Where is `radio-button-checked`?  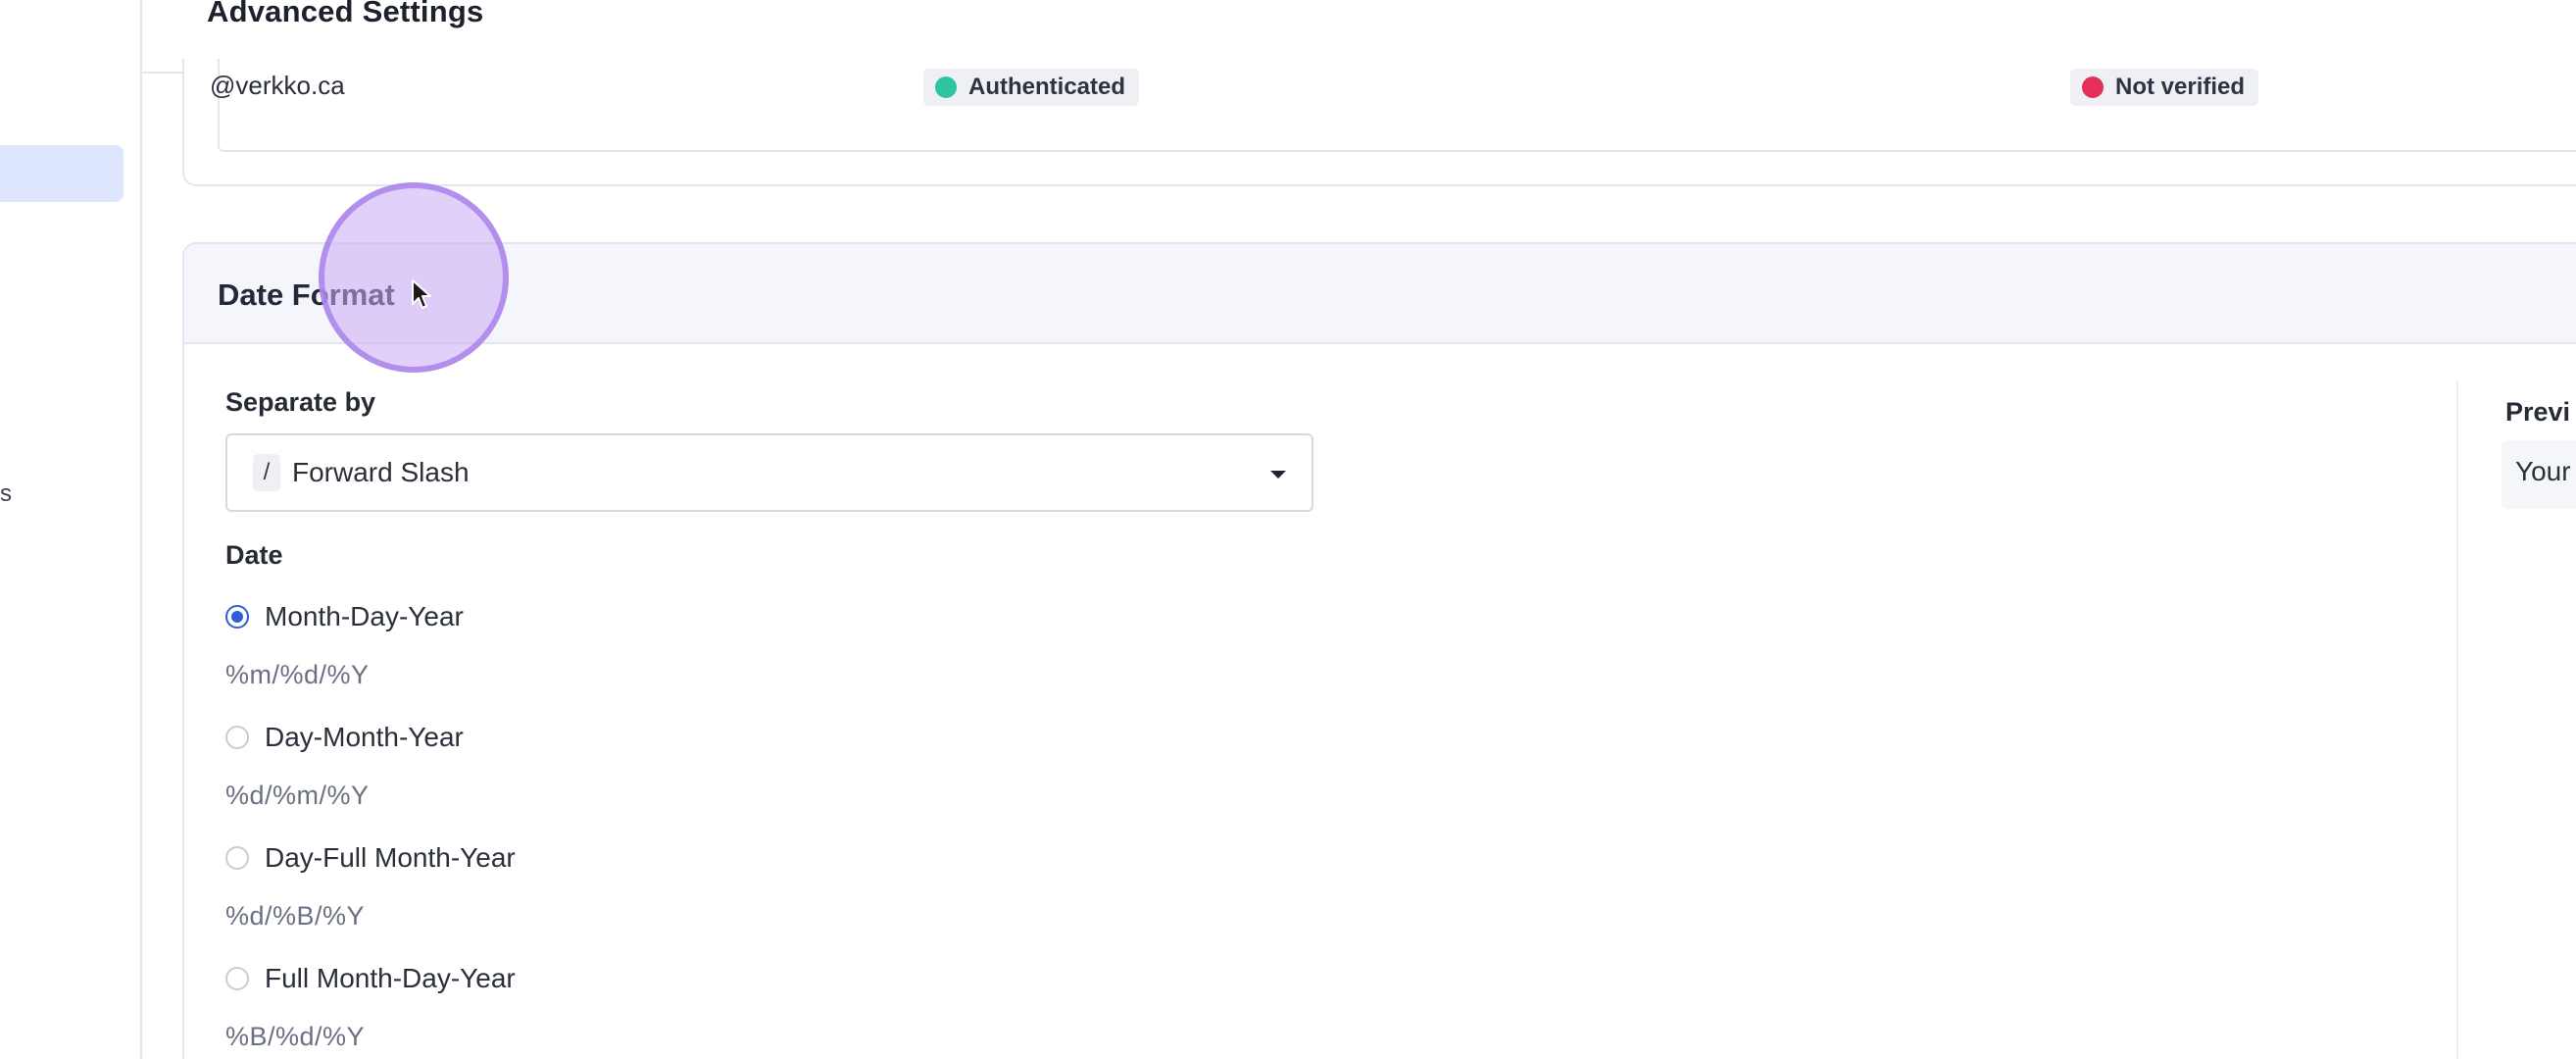
radio-button-checked is located at coordinates (237, 617).